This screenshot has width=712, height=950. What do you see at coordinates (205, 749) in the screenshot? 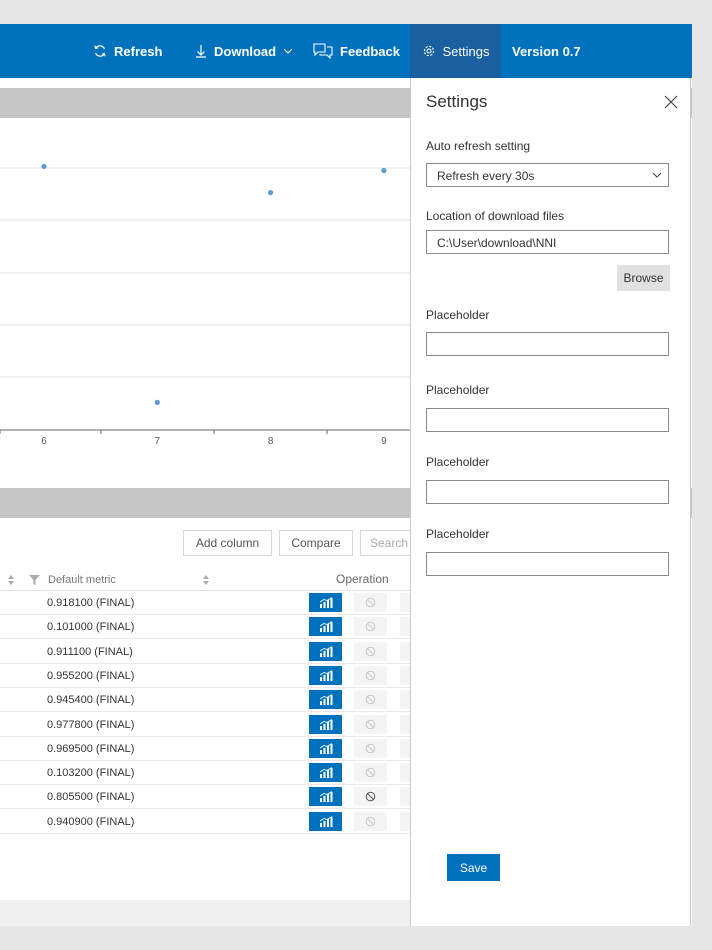
I see `table-row: 0.969500 (FINAL)` at bounding box center [205, 749].